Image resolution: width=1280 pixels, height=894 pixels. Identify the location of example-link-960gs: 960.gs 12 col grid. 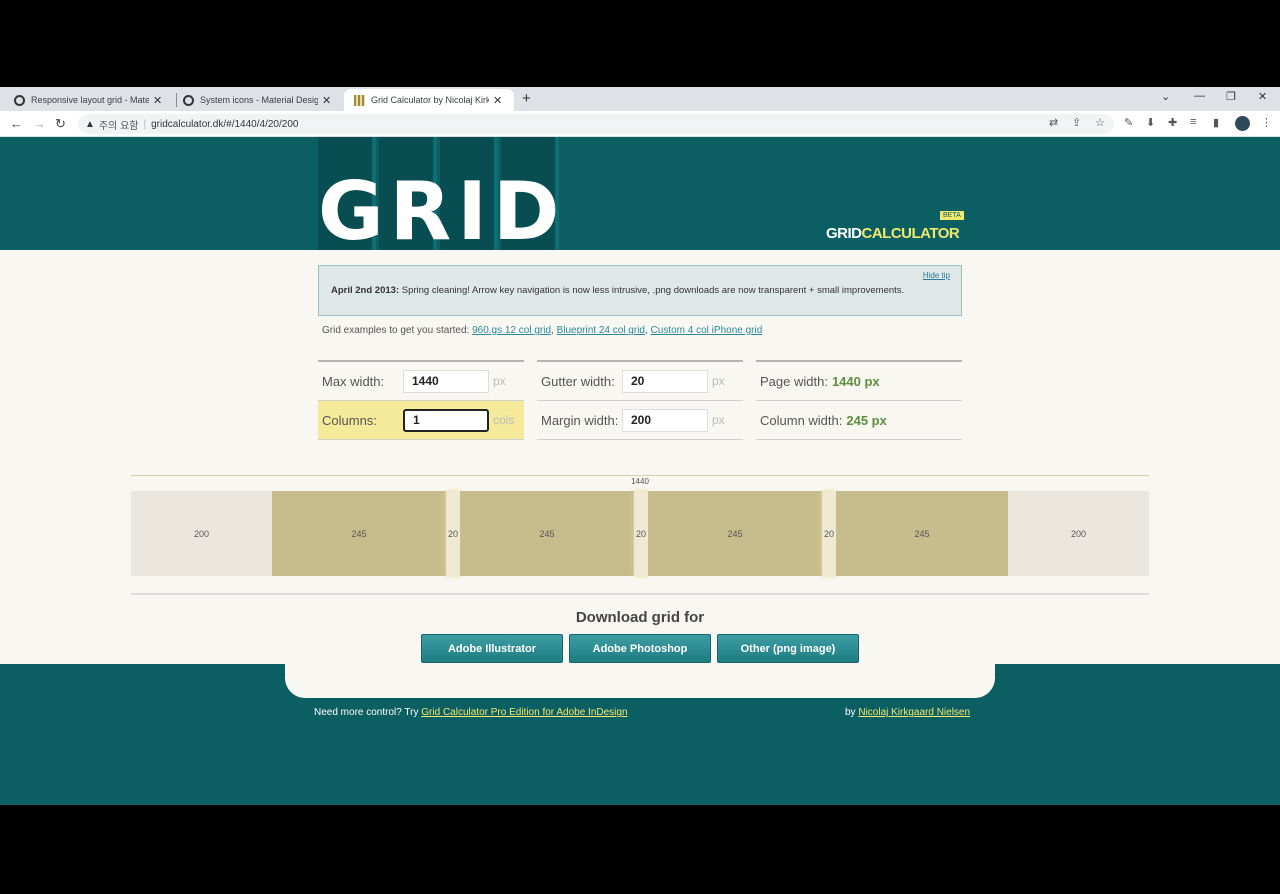
(511, 330).